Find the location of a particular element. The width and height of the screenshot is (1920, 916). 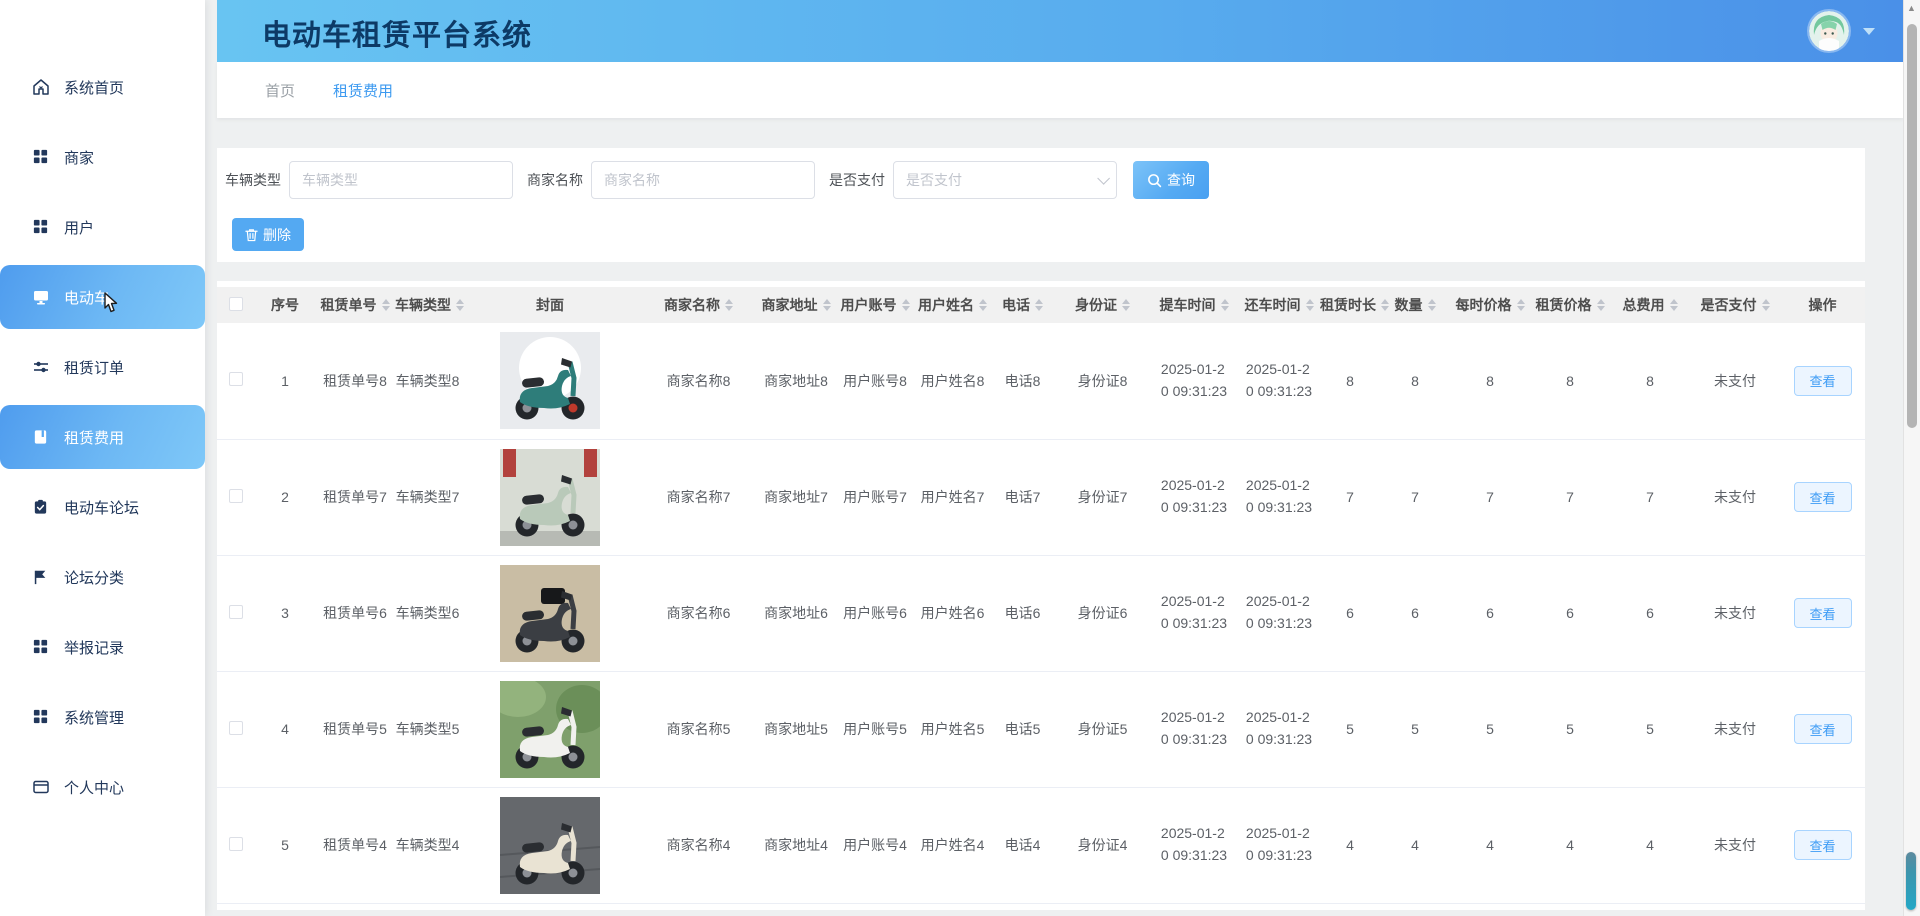

select-all-checkbox is located at coordinates (236, 303).